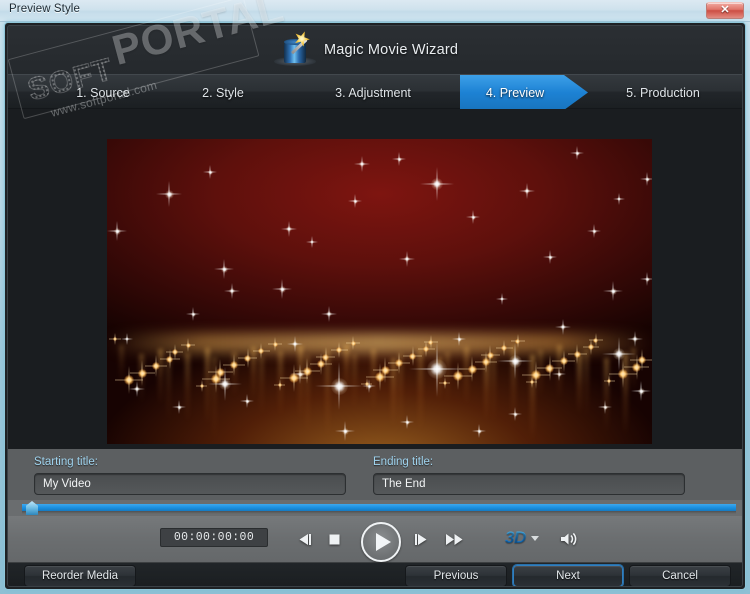  What do you see at coordinates (515, 92) in the screenshot?
I see `wizard-step-label: 4. Preview` at bounding box center [515, 92].